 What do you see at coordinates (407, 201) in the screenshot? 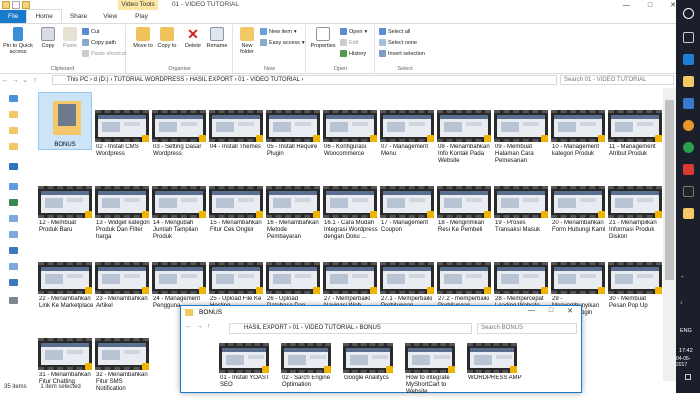
I see `main-video-item: 17 - Management Coupon` at bounding box center [407, 201].